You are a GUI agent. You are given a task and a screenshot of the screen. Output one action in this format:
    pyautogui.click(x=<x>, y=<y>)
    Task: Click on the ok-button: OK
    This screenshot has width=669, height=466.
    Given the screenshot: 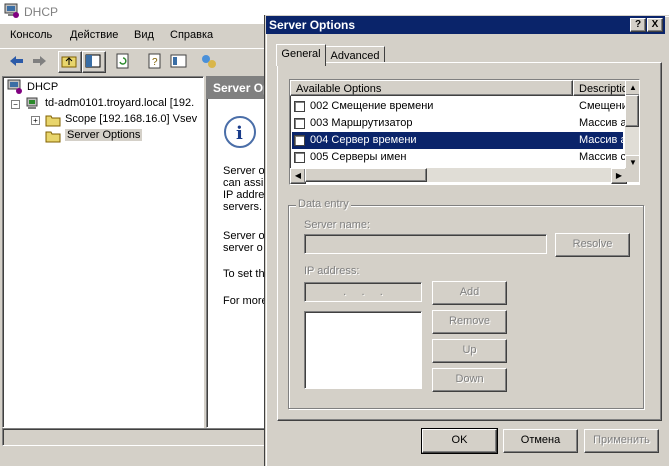 What is the action you would take?
    pyautogui.click(x=459, y=441)
    